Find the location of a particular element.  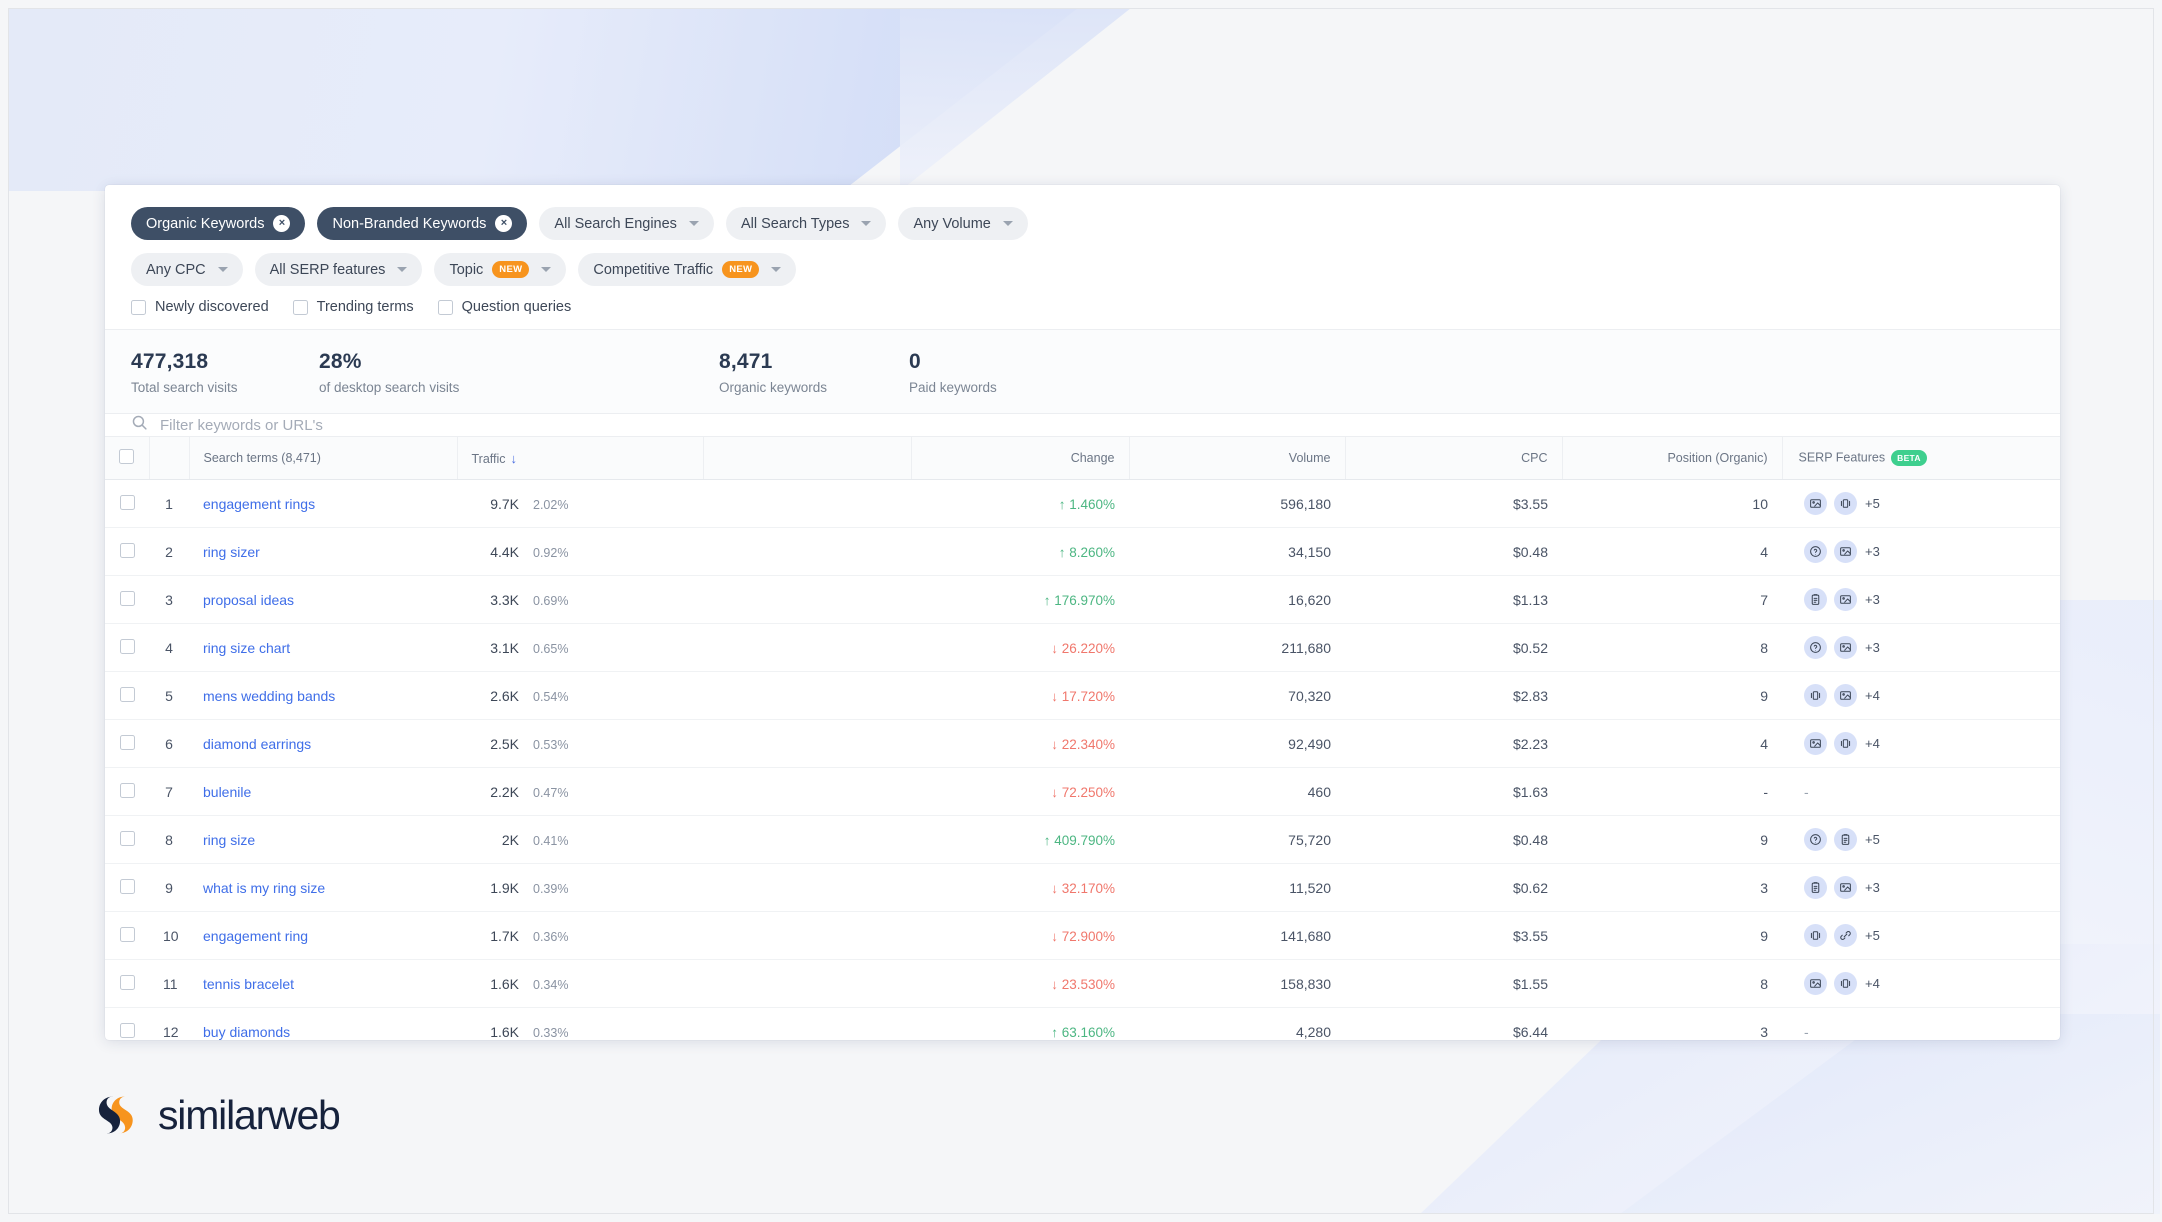

filter-checkbox-newly-discovered: Newly discovered is located at coordinates (200, 307).